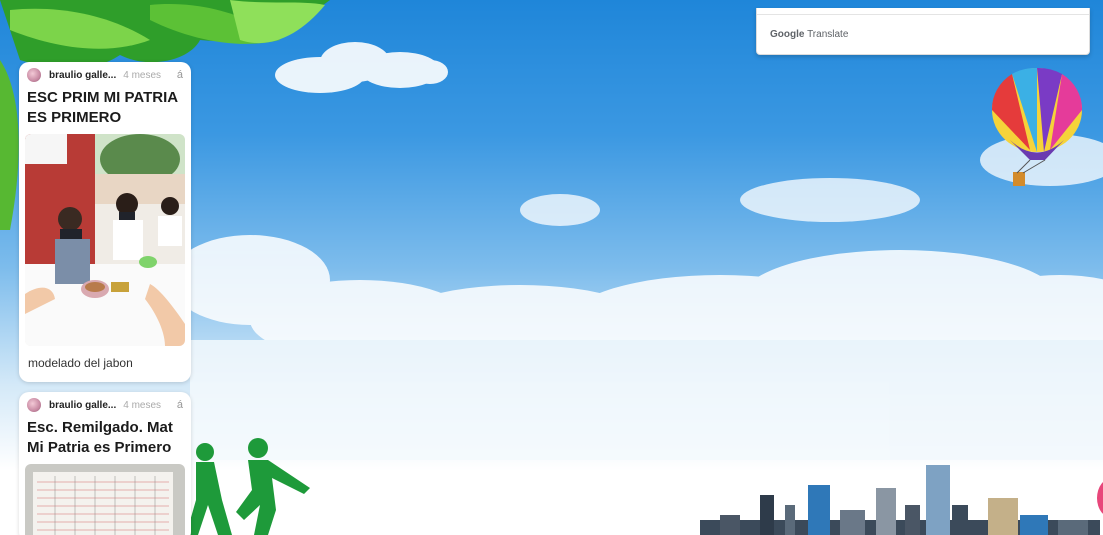 The height and width of the screenshot is (535, 1103). I want to click on translate-label: Translate, so click(828, 34).